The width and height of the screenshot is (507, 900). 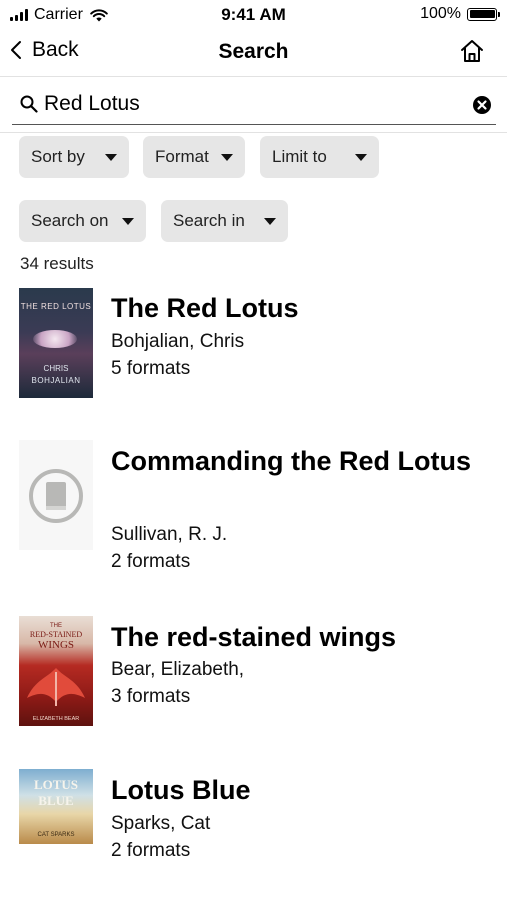 I want to click on search-input, so click(x=254, y=104).